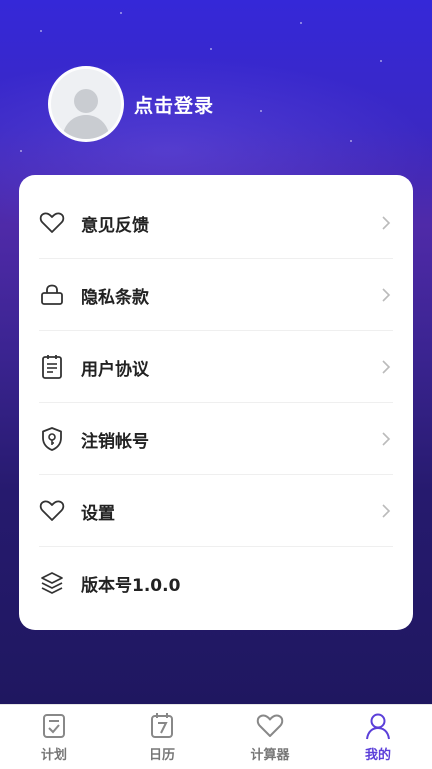 The width and height of the screenshot is (432, 769). Describe the element at coordinates (52, 583) in the screenshot. I see `layers-icon` at that location.